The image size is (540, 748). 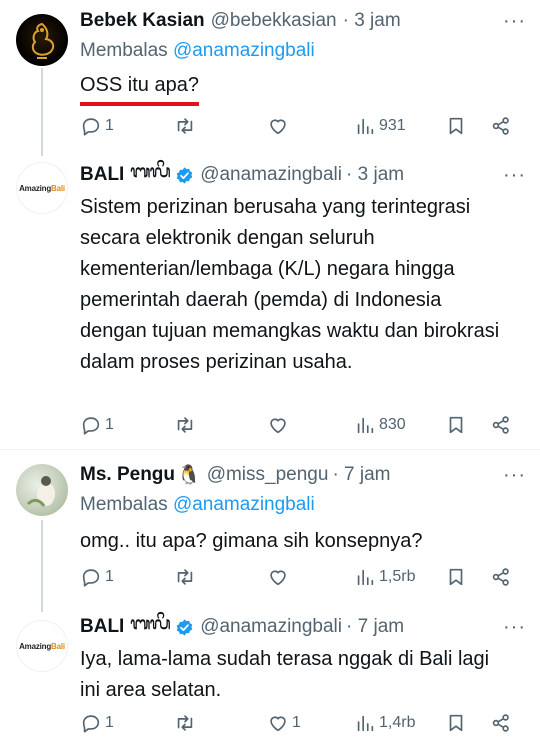 I want to click on tweet-actions: 1 1 1,4rb, so click(x=303, y=723).